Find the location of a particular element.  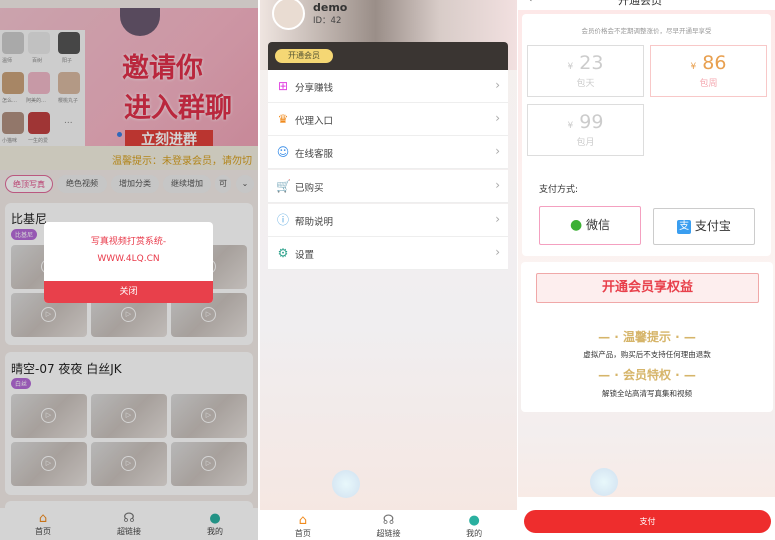

pay-wechat: ● 微信 is located at coordinates (590, 225).